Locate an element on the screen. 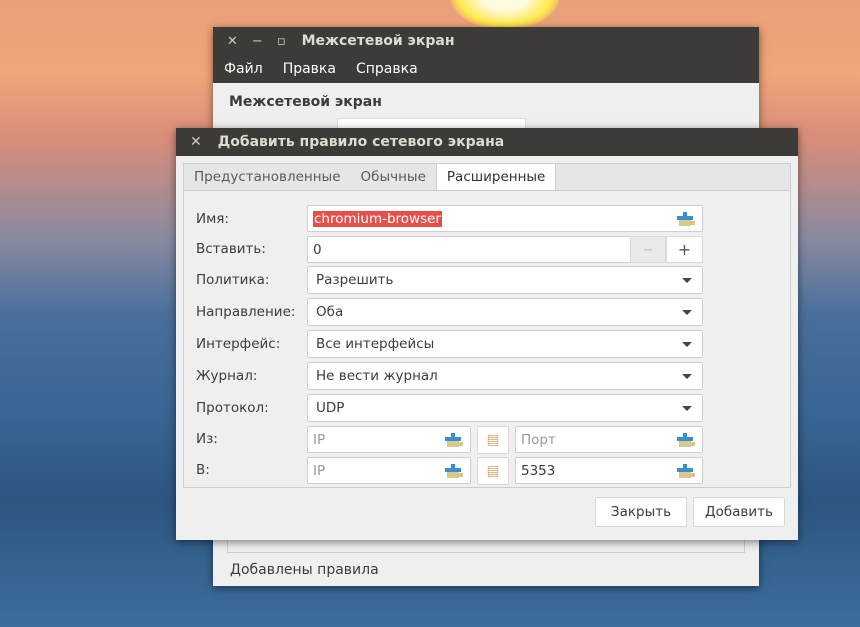  decrement-button: − is located at coordinates (648, 249).